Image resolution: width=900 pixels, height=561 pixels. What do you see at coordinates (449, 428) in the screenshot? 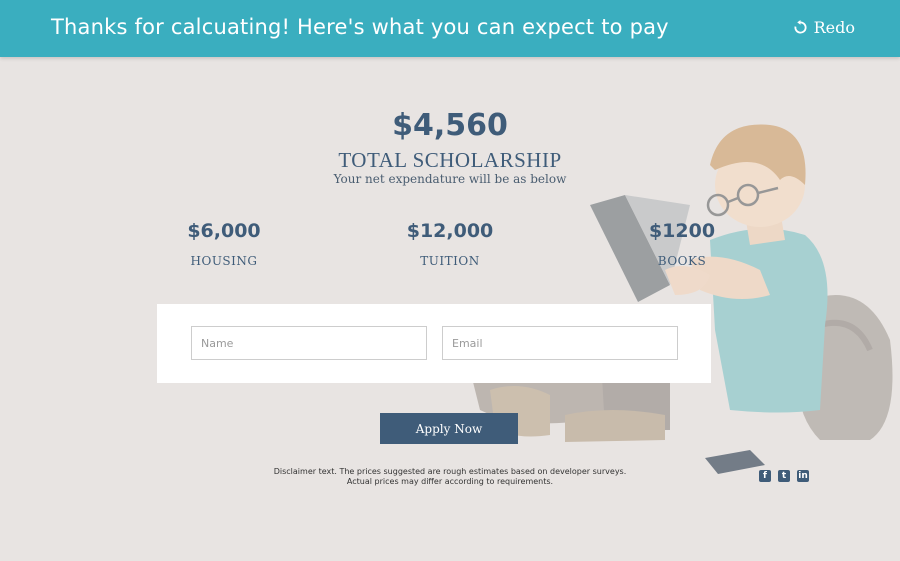
I see `apply-now-button: Apply Now` at bounding box center [449, 428].